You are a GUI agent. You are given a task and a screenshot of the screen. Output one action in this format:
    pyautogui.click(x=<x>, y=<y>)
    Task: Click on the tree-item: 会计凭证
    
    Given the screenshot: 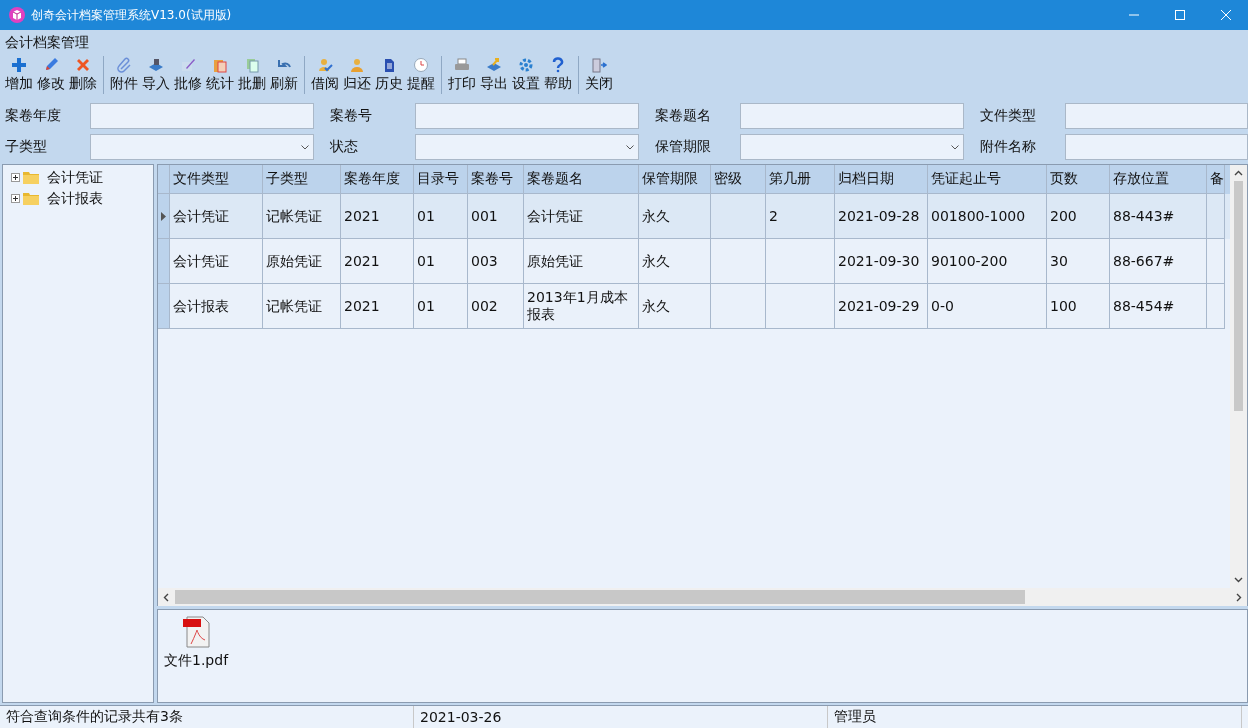 What is the action you would take?
    pyautogui.click(x=75, y=177)
    